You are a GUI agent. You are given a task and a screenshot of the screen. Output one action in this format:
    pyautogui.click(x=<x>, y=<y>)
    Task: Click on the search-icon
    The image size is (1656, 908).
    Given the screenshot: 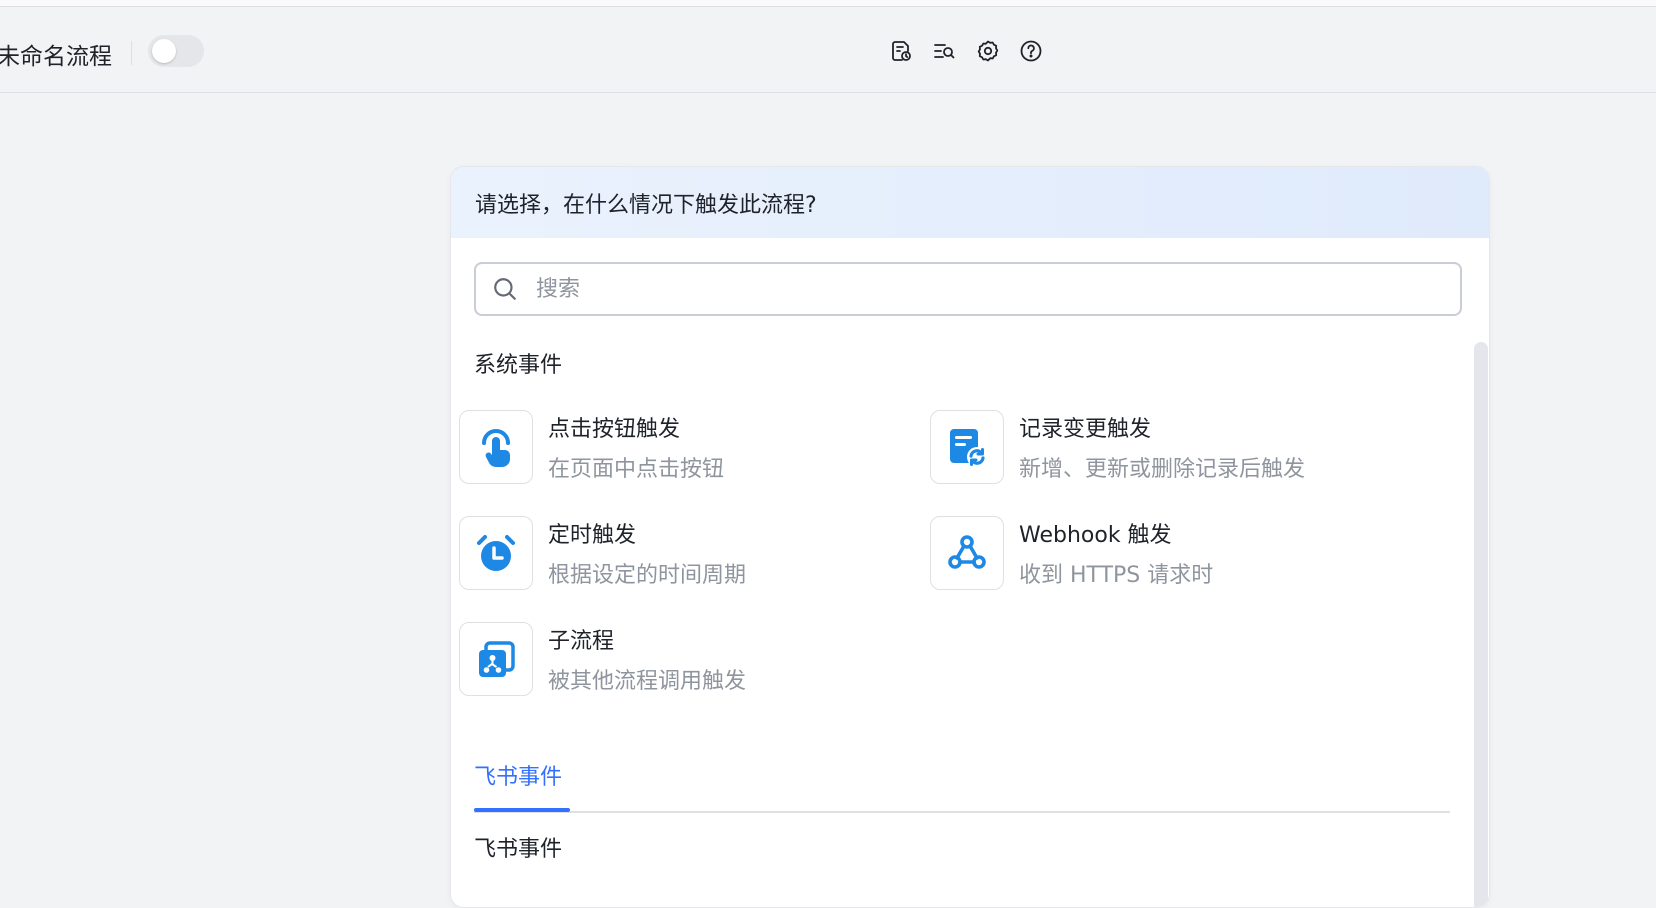 What is the action you would take?
    pyautogui.click(x=505, y=289)
    